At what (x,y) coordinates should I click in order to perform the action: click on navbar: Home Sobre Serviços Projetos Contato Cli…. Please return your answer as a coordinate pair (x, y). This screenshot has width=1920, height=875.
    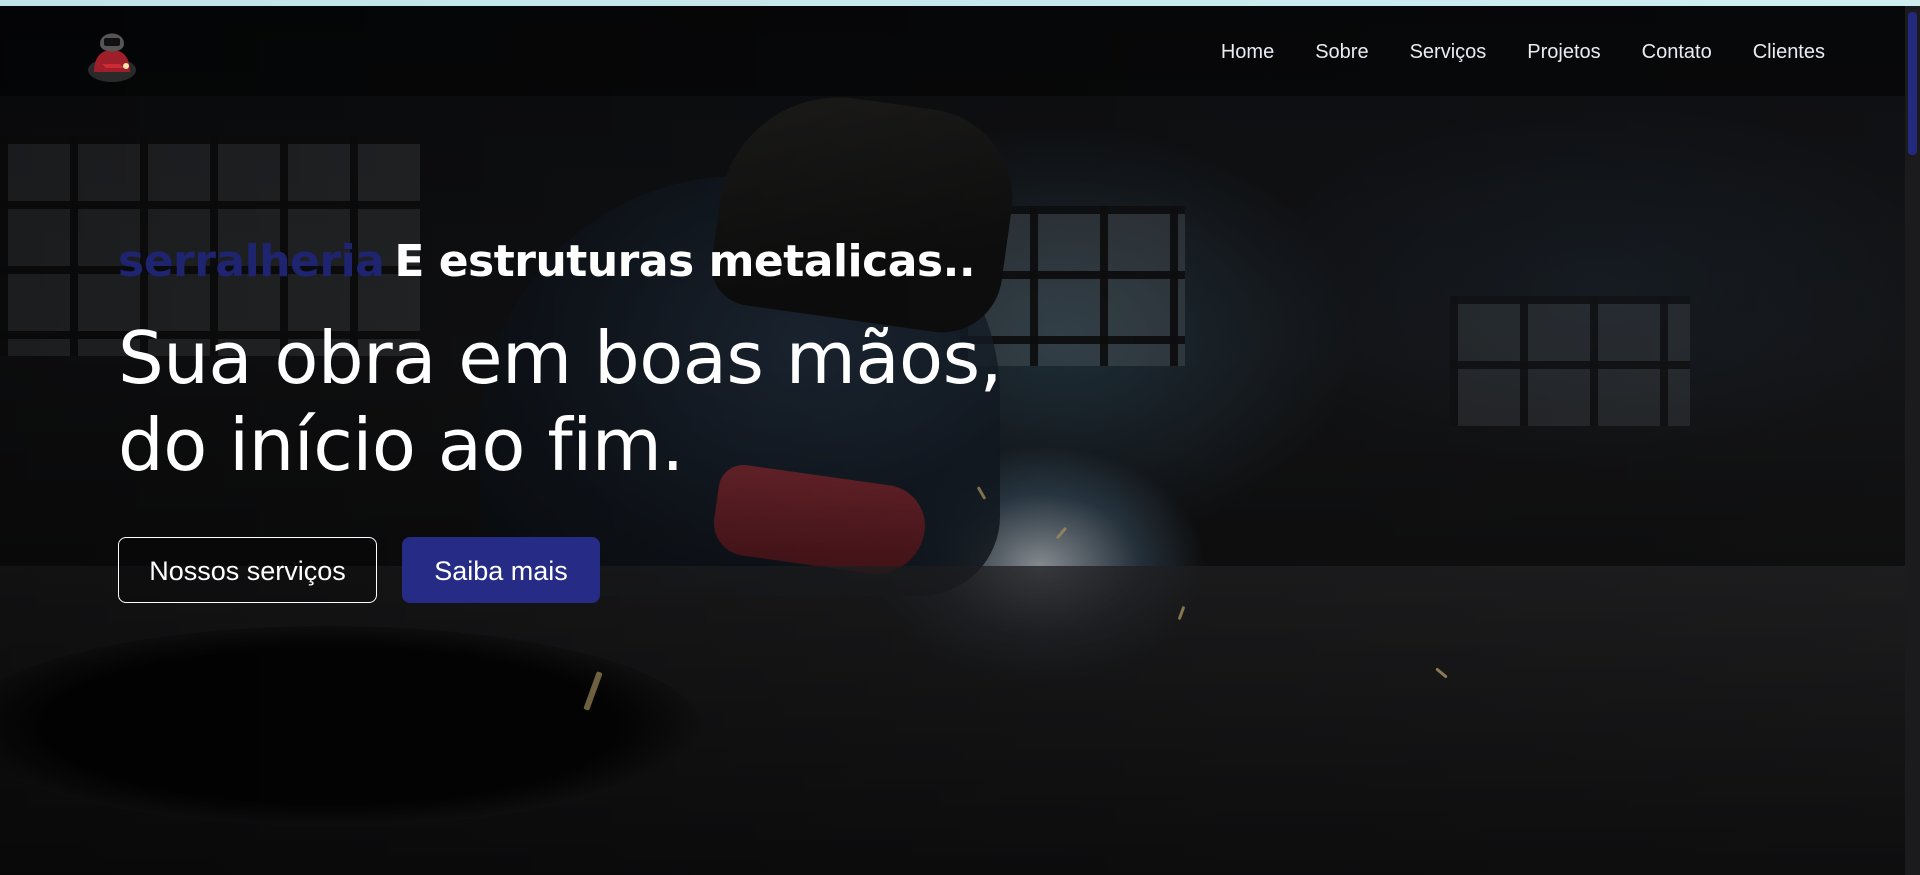
    Looking at the image, I should click on (952, 51).